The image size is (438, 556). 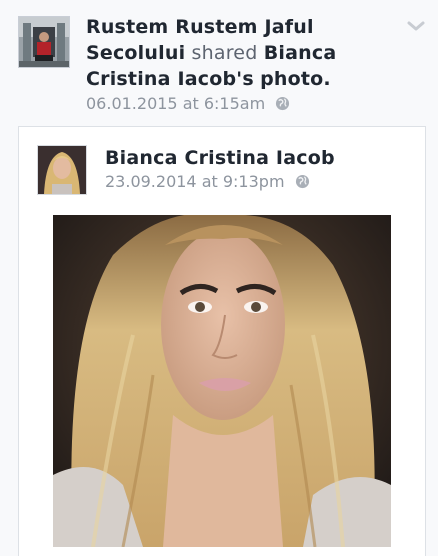 What do you see at coordinates (220, 158) in the screenshot?
I see `shared-author-name-link: Bianca Cristina Iacob` at bounding box center [220, 158].